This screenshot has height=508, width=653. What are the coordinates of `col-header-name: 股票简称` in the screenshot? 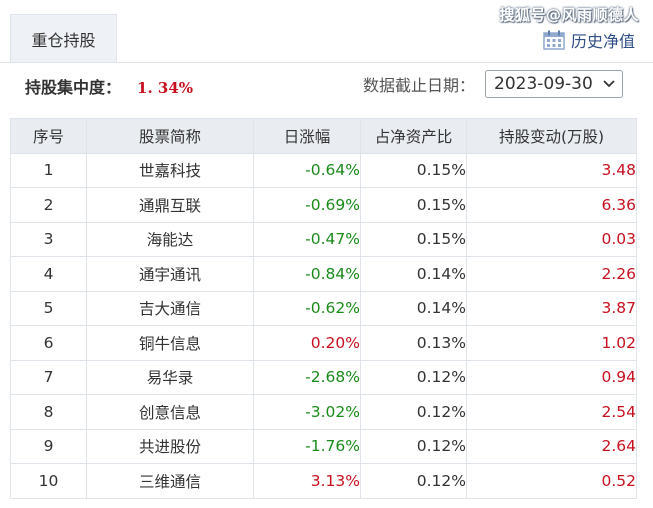 It's located at (170, 136).